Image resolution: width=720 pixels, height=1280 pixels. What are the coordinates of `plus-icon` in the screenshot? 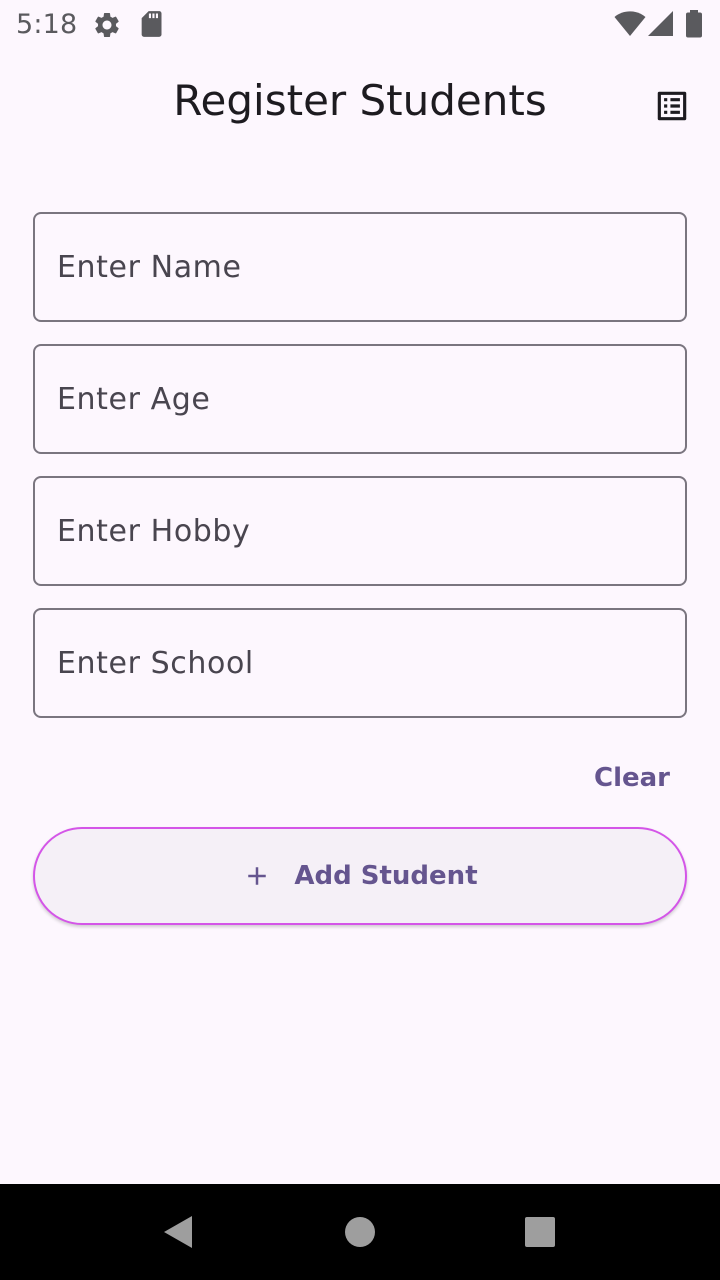 It's located at (257, 876).